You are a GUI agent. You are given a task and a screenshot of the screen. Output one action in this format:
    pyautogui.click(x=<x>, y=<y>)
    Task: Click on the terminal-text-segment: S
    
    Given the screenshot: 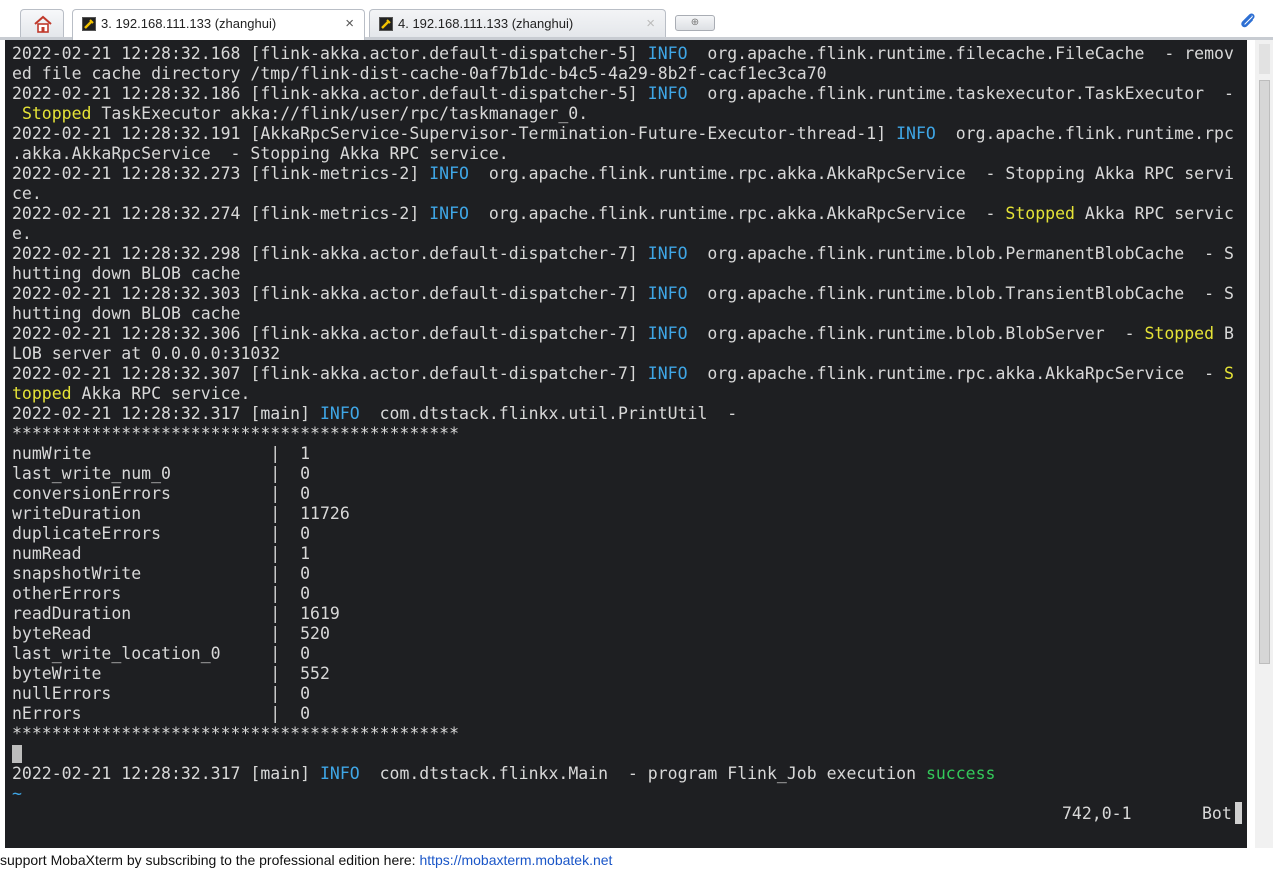 What is the action you would take?
    pyautogui.click(x=1228, y=373)
    